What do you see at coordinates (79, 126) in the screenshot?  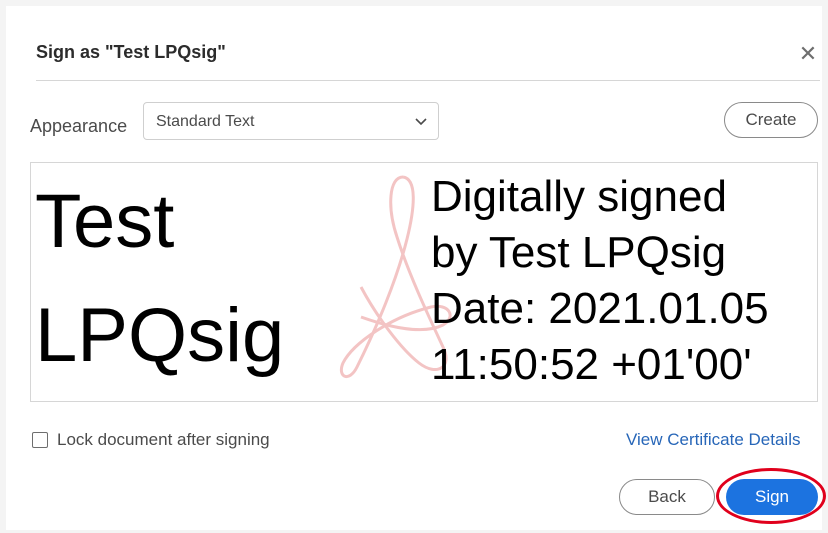 I see `appearance-label: Appearance` at bounding box center [79, 126].